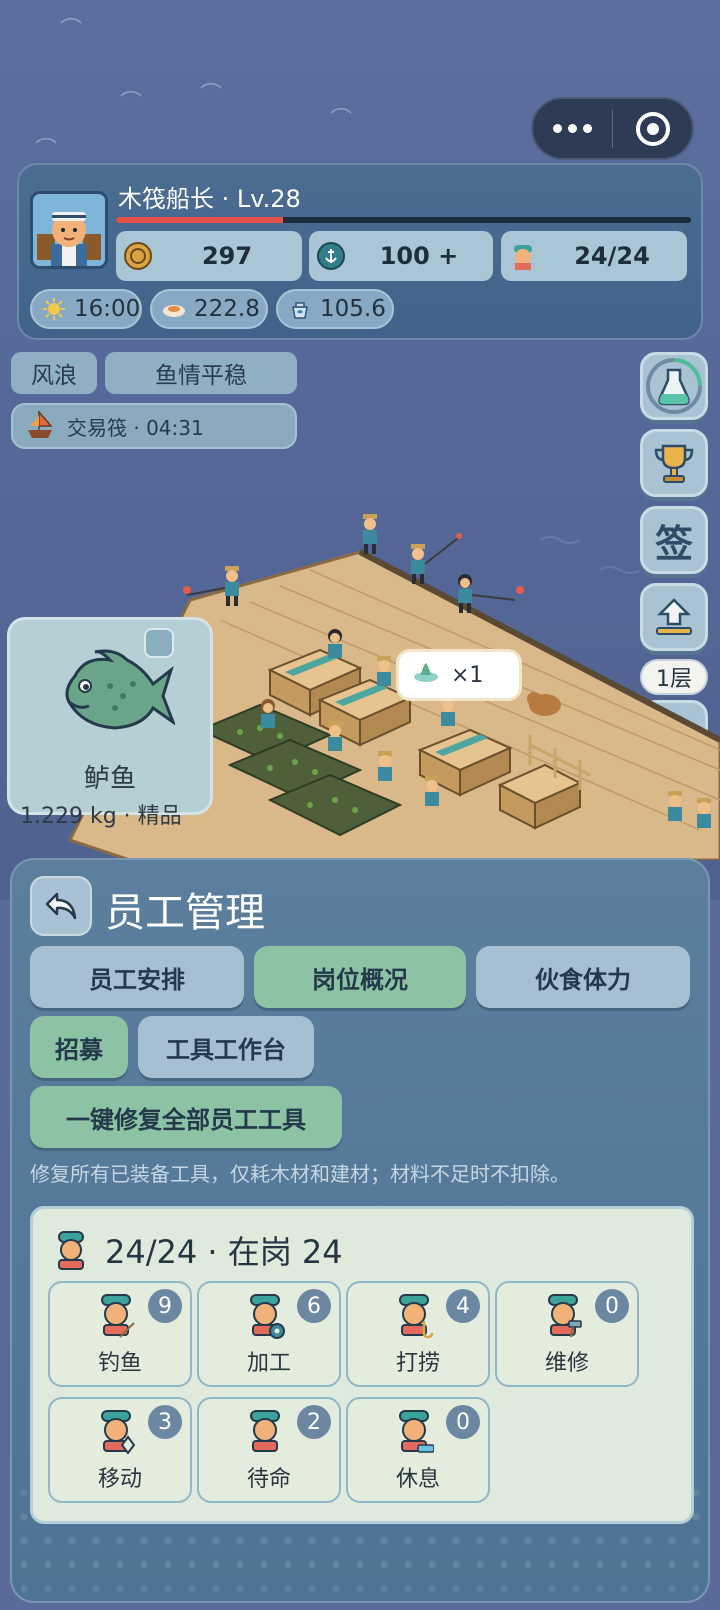 The height and width of the screenshot is (1610, 720). Describe the element at coordinates (174, 309) in the screenshot. I see `food-bowl-icon` at that location.